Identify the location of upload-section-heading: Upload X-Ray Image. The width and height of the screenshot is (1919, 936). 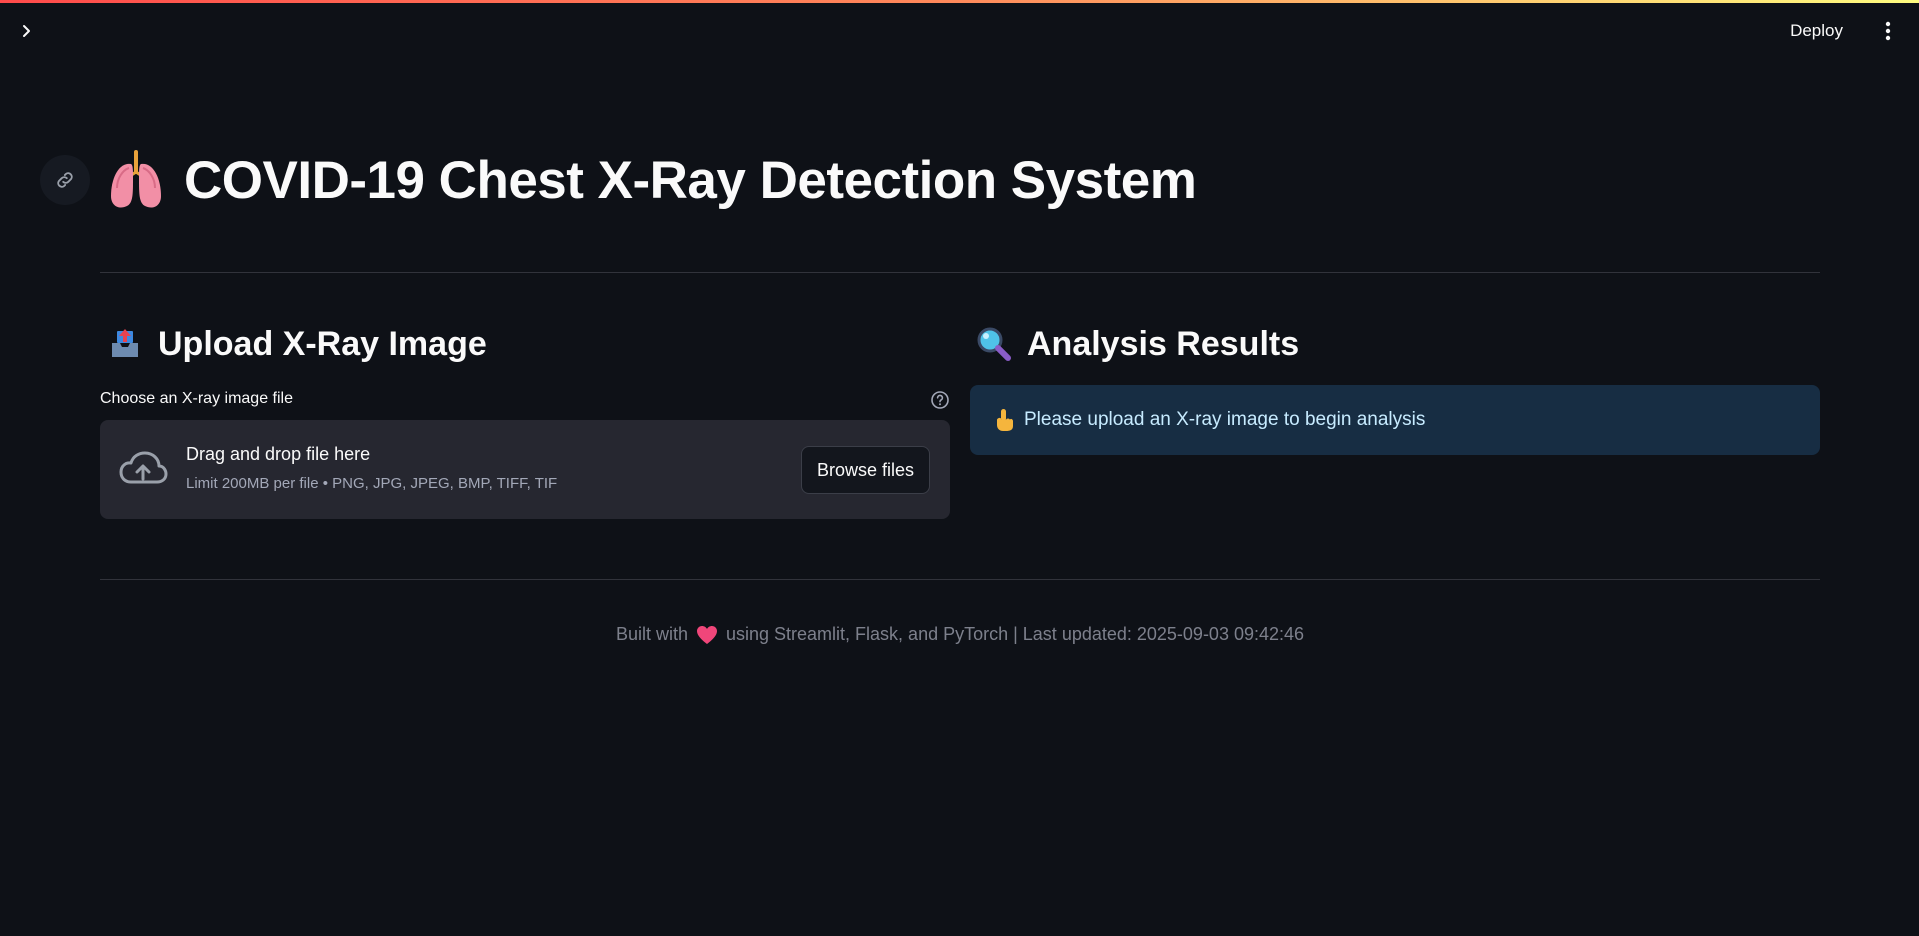
(296, 344).